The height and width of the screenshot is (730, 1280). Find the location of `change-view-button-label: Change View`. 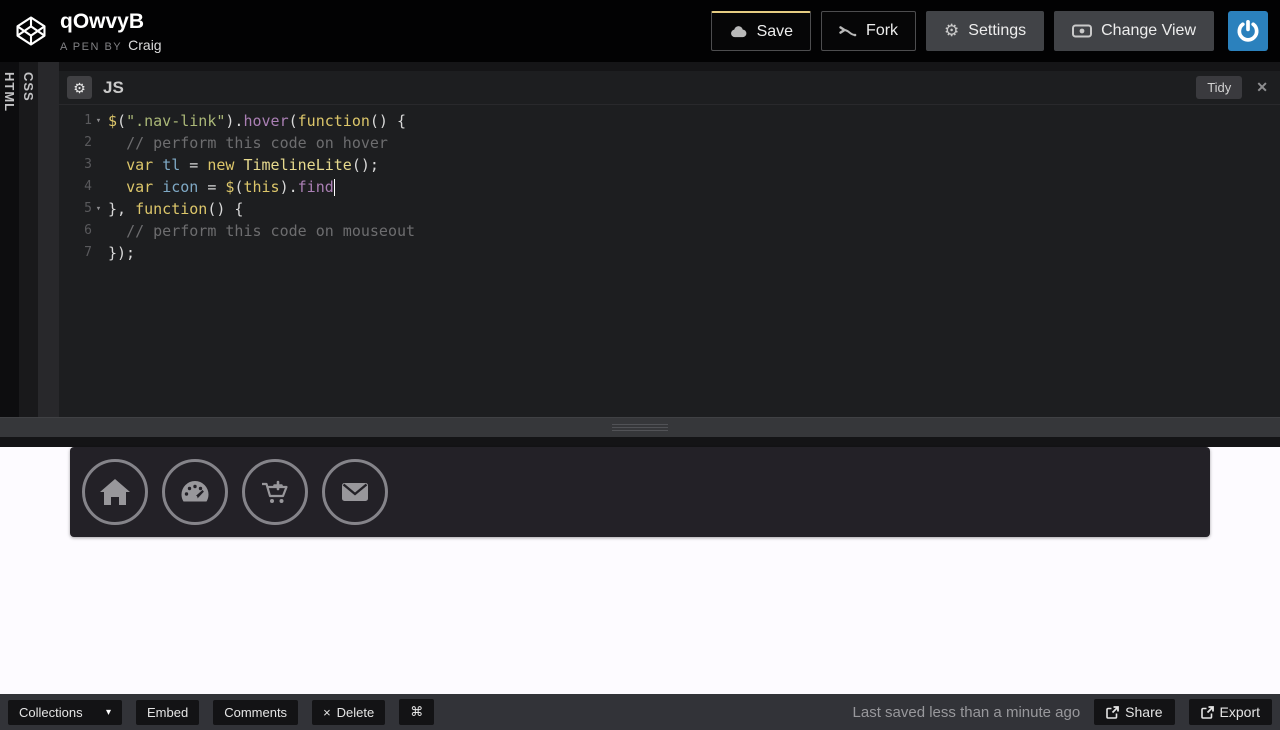

change-view-button-label: Change View is located at coordinates (1148, 30).